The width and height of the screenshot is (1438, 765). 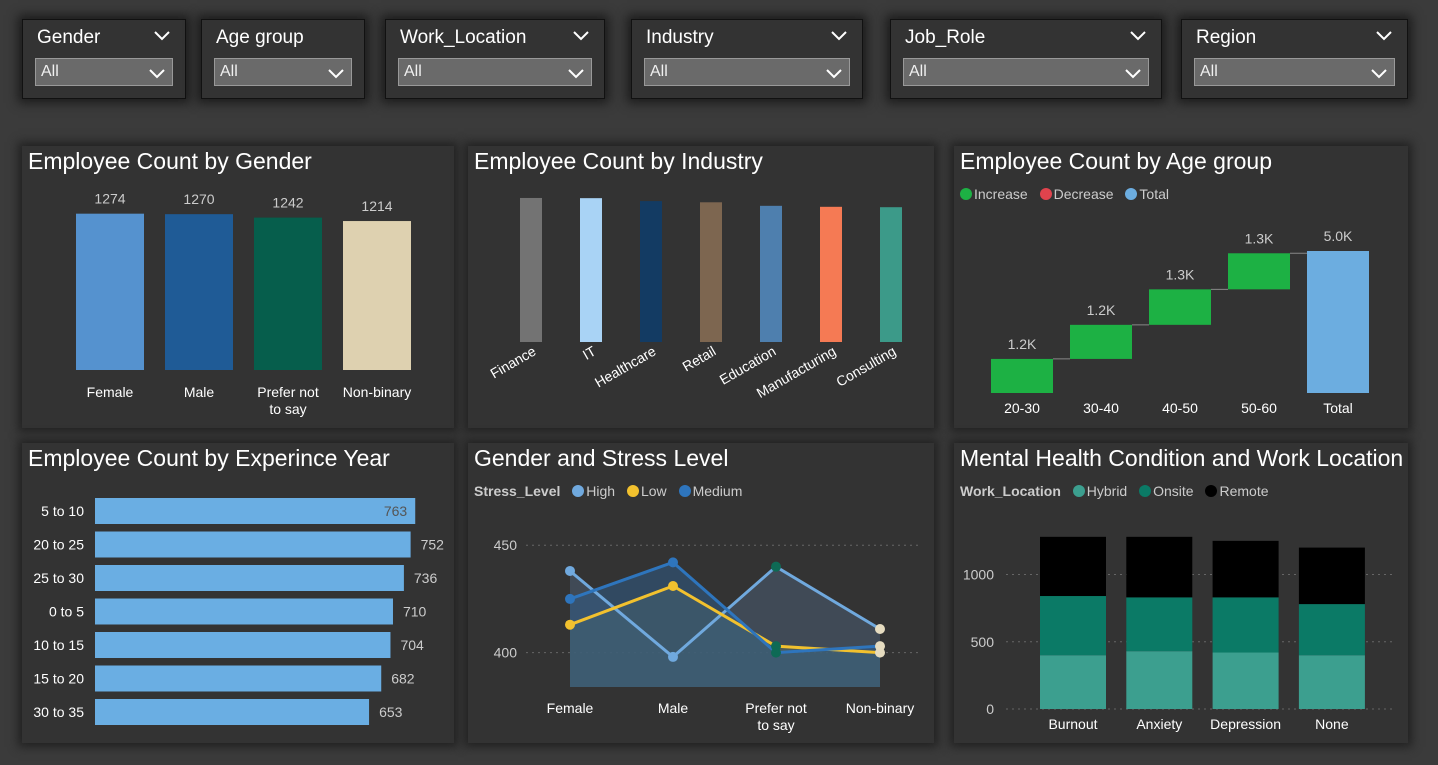 What do you see at coordinates (601, 458) in the screenshot?
I see `chart-title: Gender and Stress Level` at bounding box center [601, 458].